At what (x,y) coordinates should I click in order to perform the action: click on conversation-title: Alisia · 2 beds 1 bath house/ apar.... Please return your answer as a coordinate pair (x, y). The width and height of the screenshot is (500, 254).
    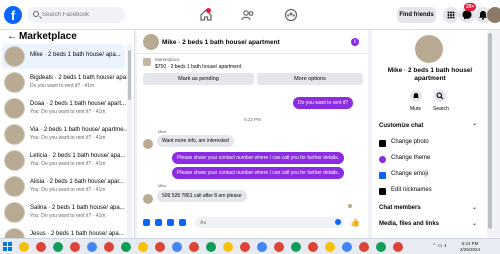
    Looking at the image, I should click on (77, 182).